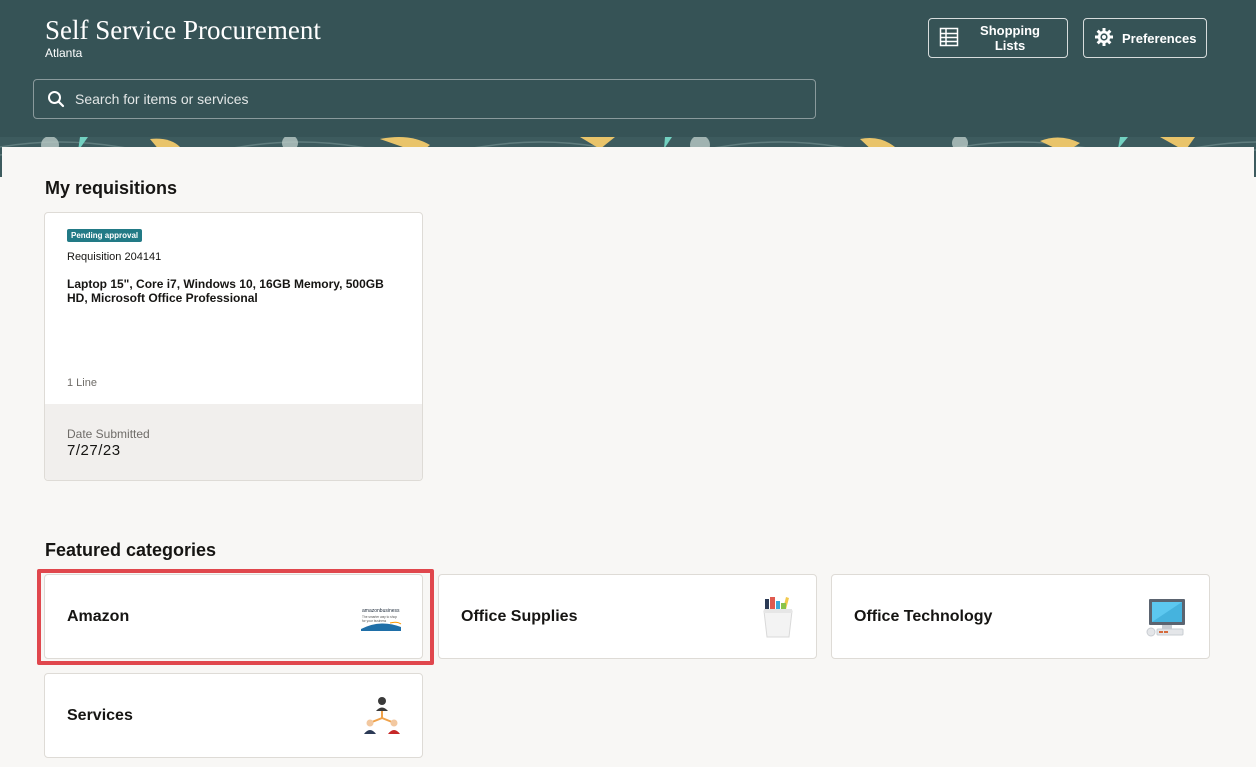  I want to click on category-card-office-technology: Office Technology, so click(1020, 616).